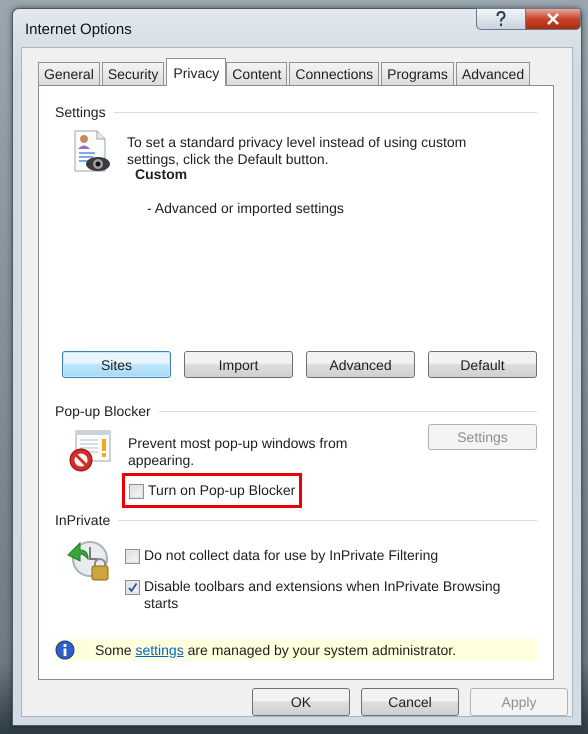  What do you see at coordinates (246, 208) in the screenshot?
I see `privacy-level-detail: - Advanced or imported settings` at bounding box center [246, 208].